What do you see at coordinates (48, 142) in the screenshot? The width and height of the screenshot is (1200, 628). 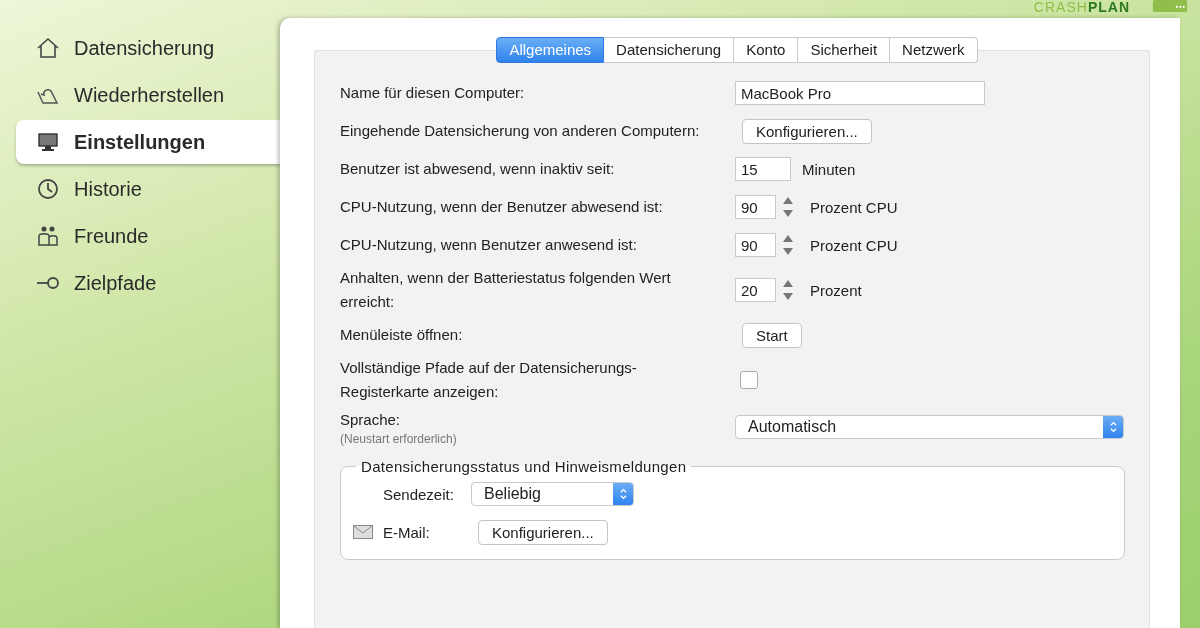 I see `monitor-icon` at bounding box center [48, 142].